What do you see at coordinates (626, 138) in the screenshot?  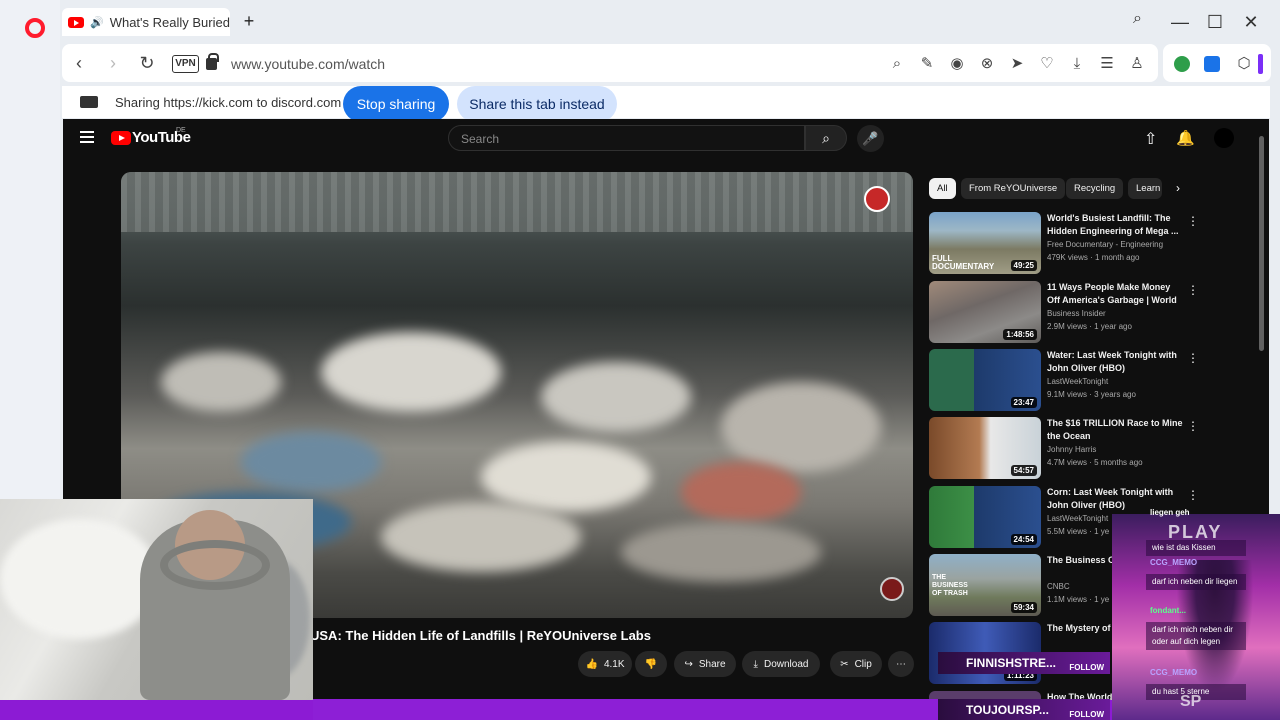 I see `search-input: Search` at bounding box center [626, 138].